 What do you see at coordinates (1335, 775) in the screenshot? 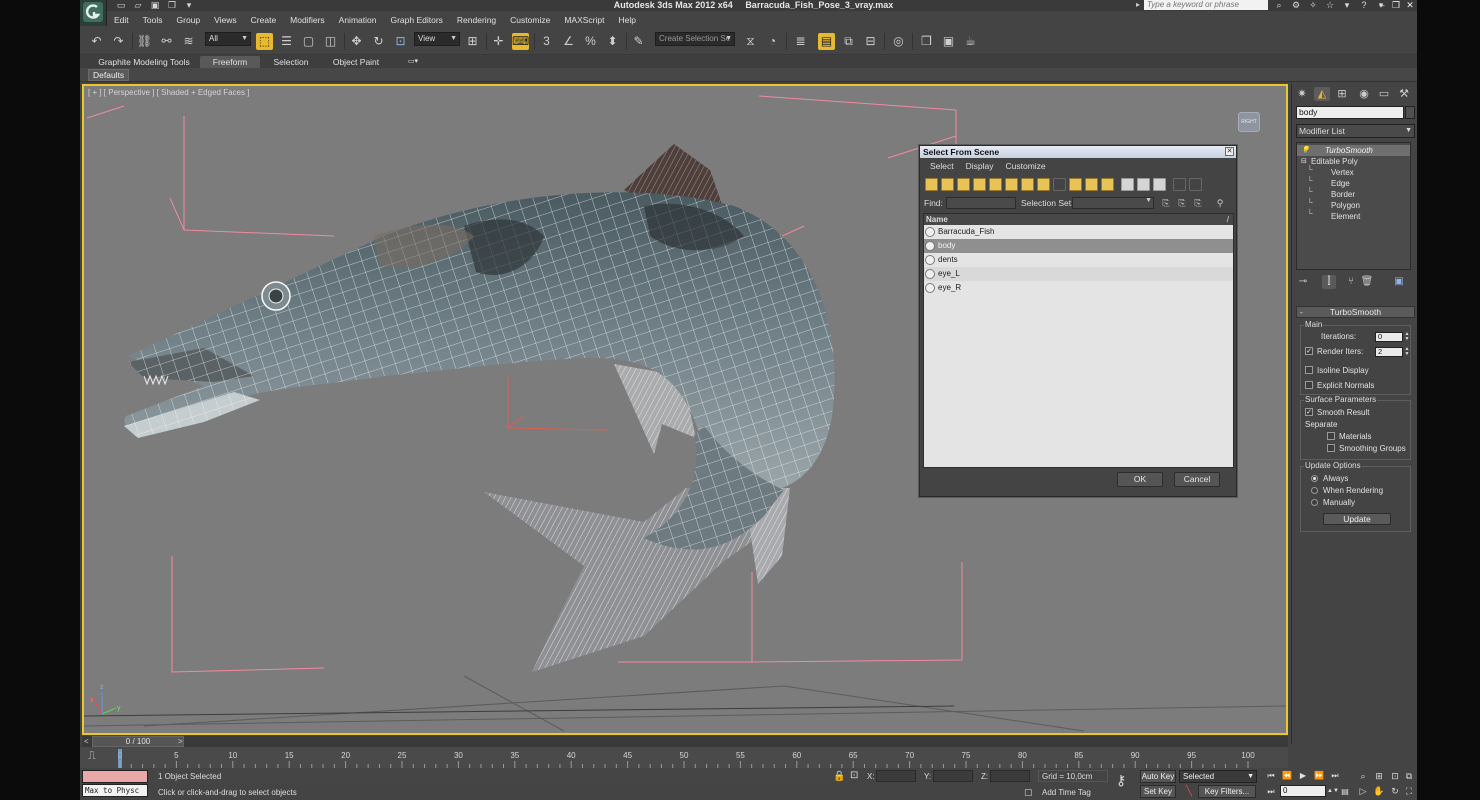
I see `go-to-end-icon: ⏭` at bounding box center [1335, 775].